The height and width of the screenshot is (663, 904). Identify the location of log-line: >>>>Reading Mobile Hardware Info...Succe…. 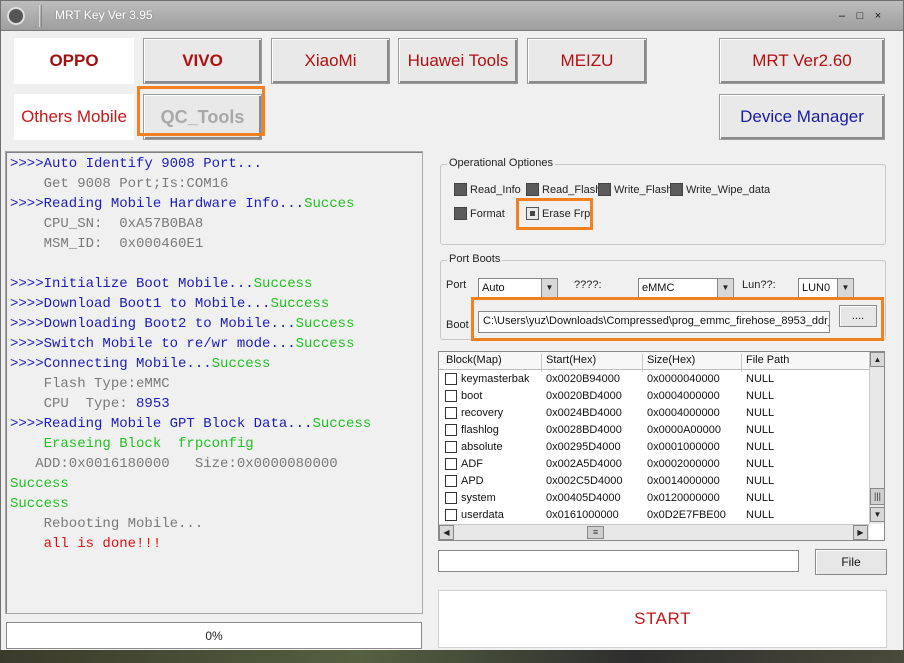
(182, 204).